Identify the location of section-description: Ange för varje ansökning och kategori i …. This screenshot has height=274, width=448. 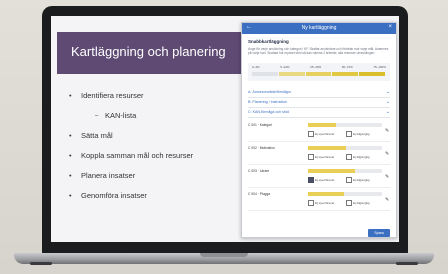
(318, 51).